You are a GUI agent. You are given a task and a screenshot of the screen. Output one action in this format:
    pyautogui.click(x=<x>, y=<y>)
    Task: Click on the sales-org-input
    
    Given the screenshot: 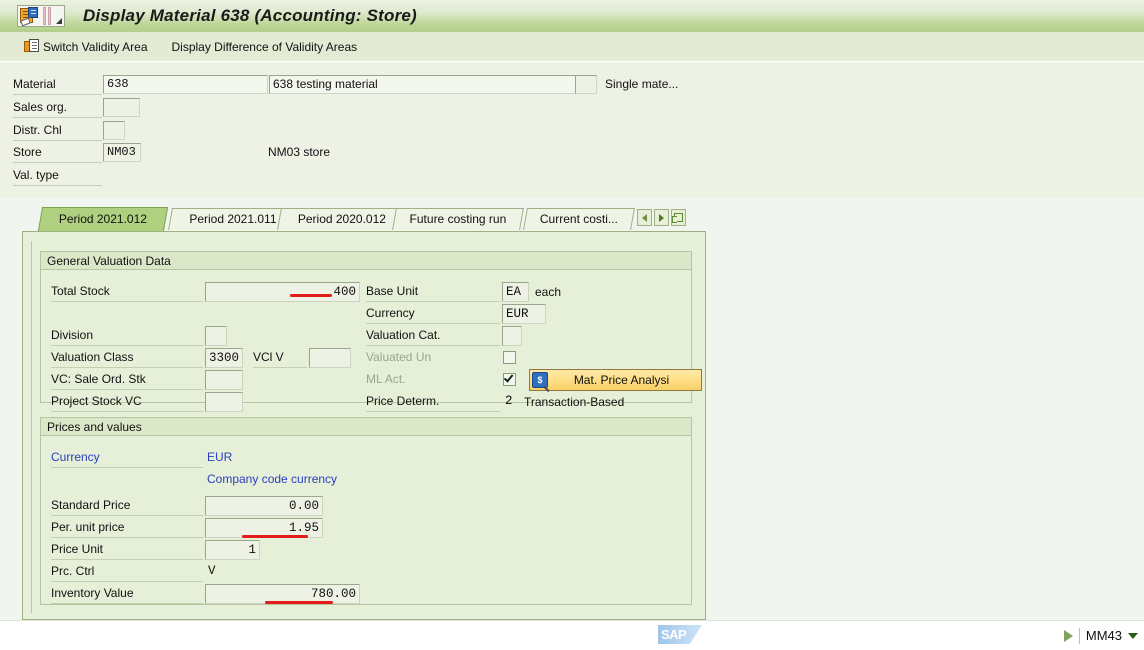 What is the action you would take?
    pyautogui.click(x=121, y=107)
    